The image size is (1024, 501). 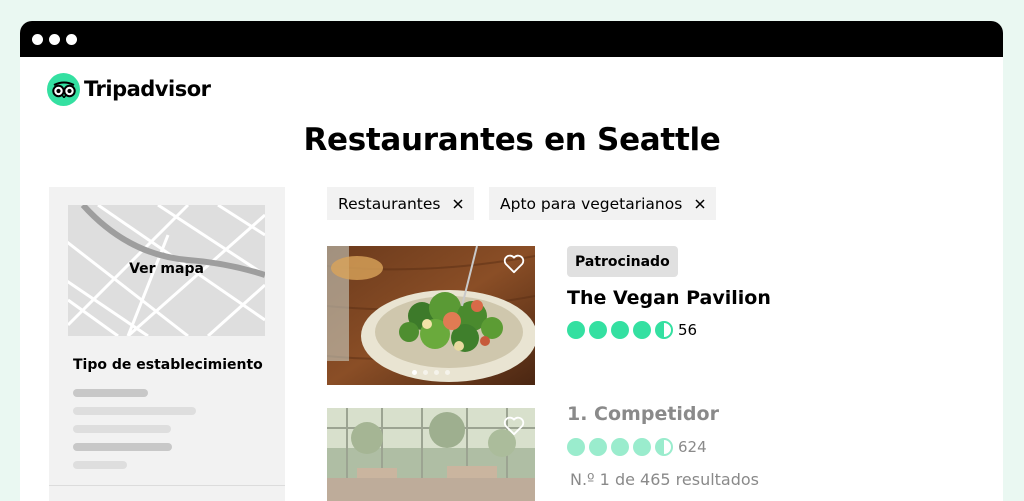 I want to click on filter-section-title: Tipo de establecimiento, so click(x=168, y=365).